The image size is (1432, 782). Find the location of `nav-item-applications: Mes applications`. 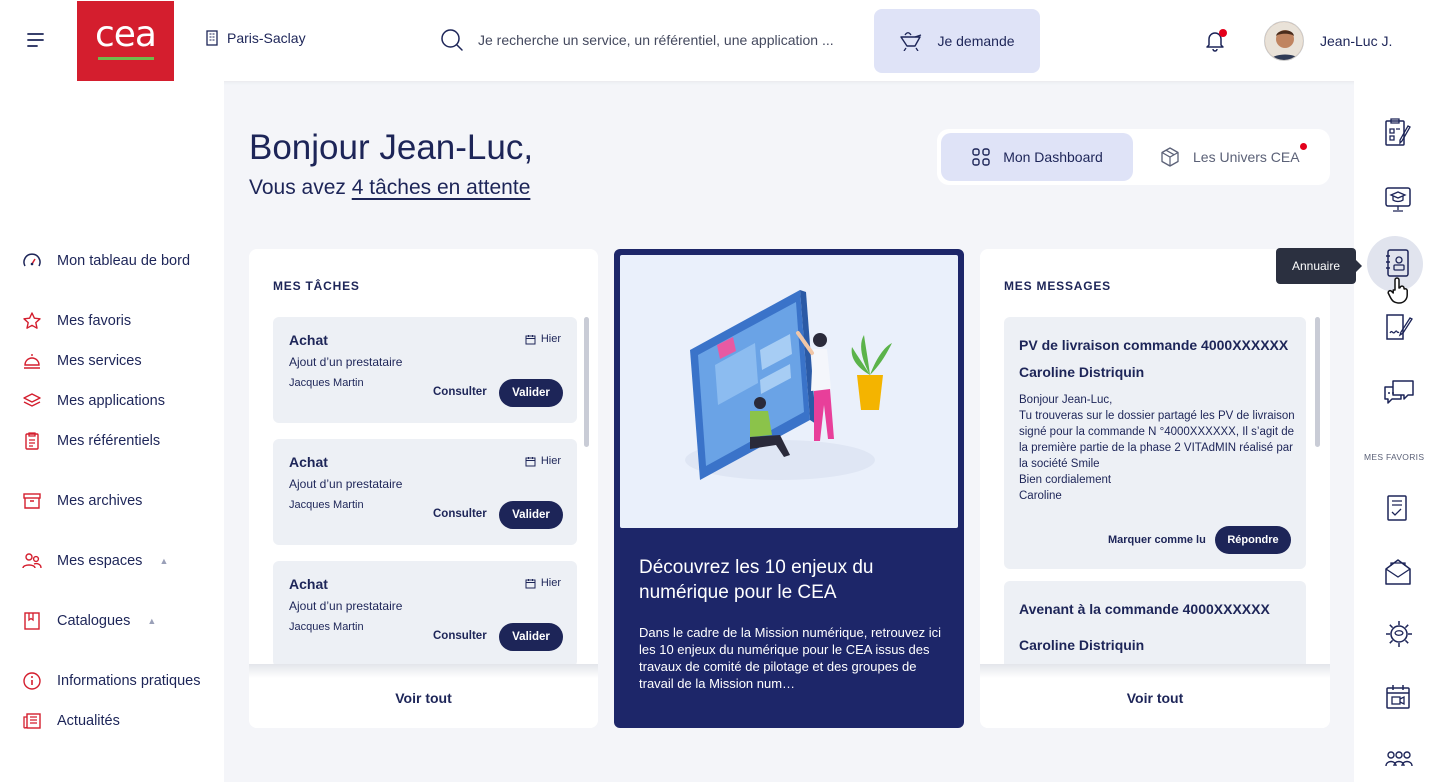

nav-item-applications: Mes applications is located at coordinates (93, 401).